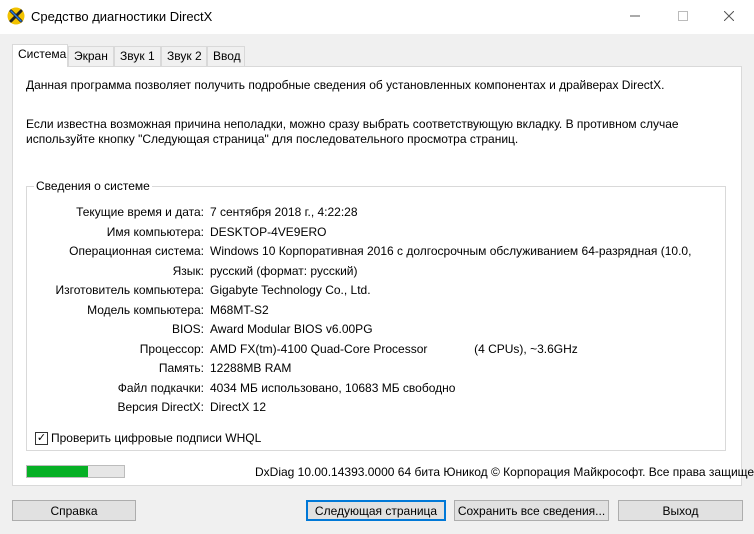  What do you see at coordinates (184, 56) in the screenshot?
I see `tab-sound-2: Звук 2` at bounding box center [184, 56].